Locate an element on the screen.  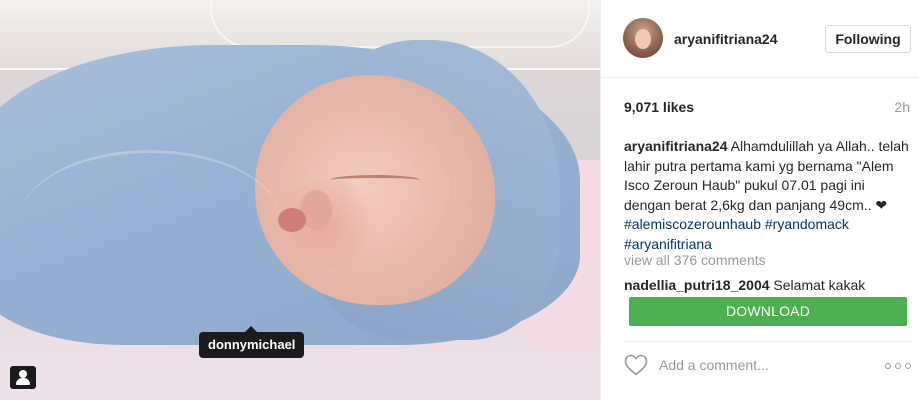
photo-baby-eye is located at coordinates (375, 180).